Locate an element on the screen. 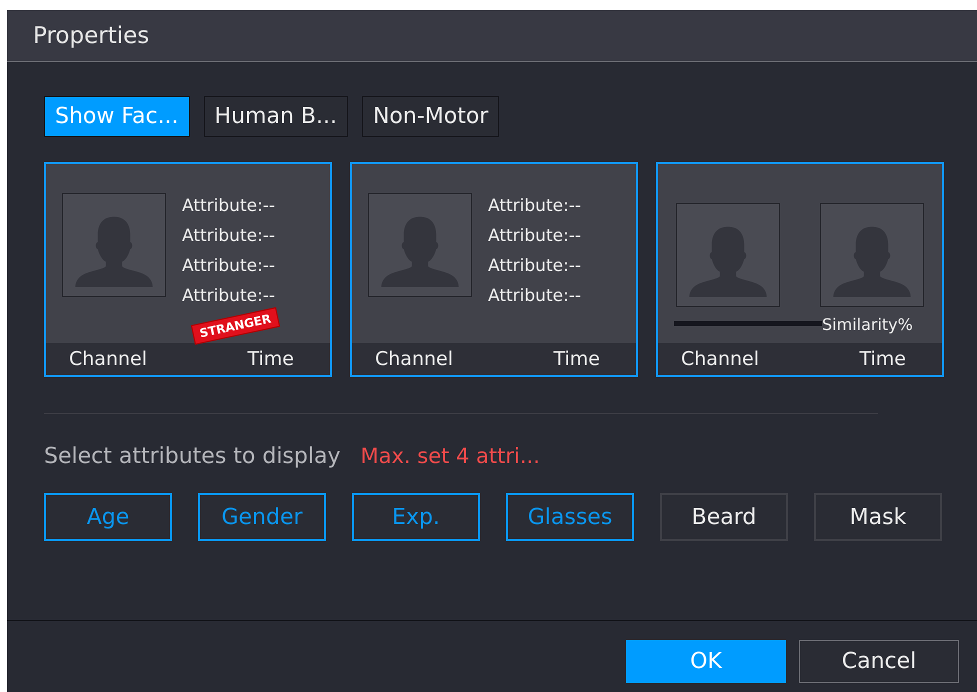 This screenshot has height=692, width=977. attribute-toggle: Glasses is located at coordinates (570, 517).